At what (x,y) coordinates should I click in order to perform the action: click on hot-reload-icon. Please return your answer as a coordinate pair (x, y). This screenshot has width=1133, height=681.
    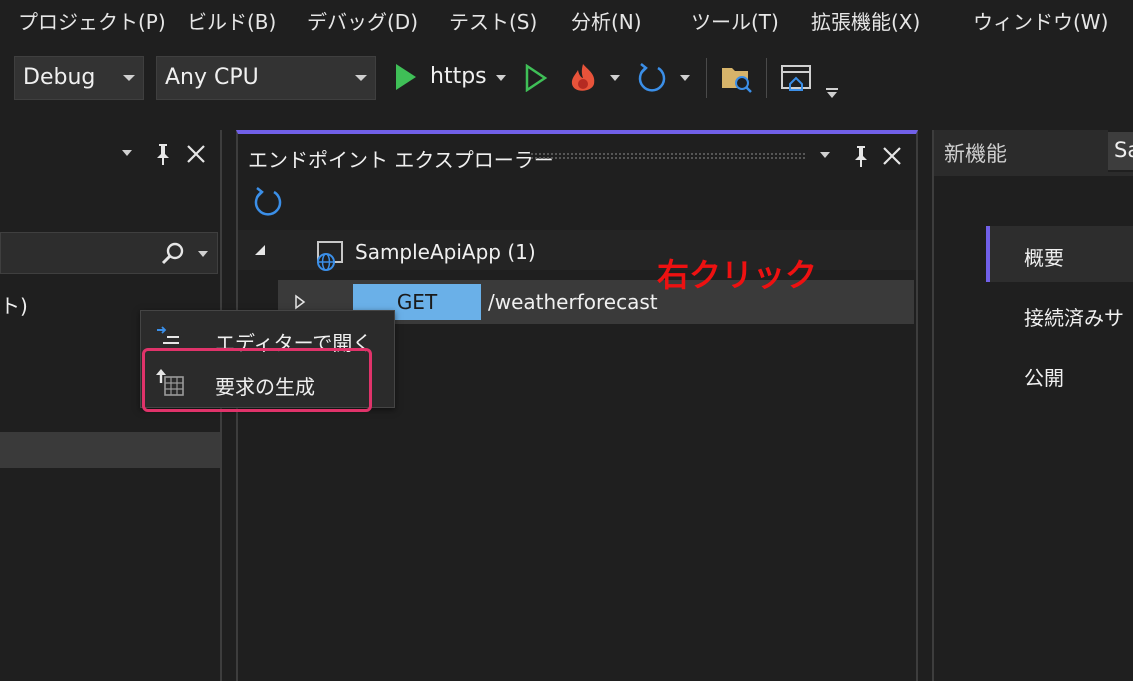
    Looking at the image, I should click on (583, 78).